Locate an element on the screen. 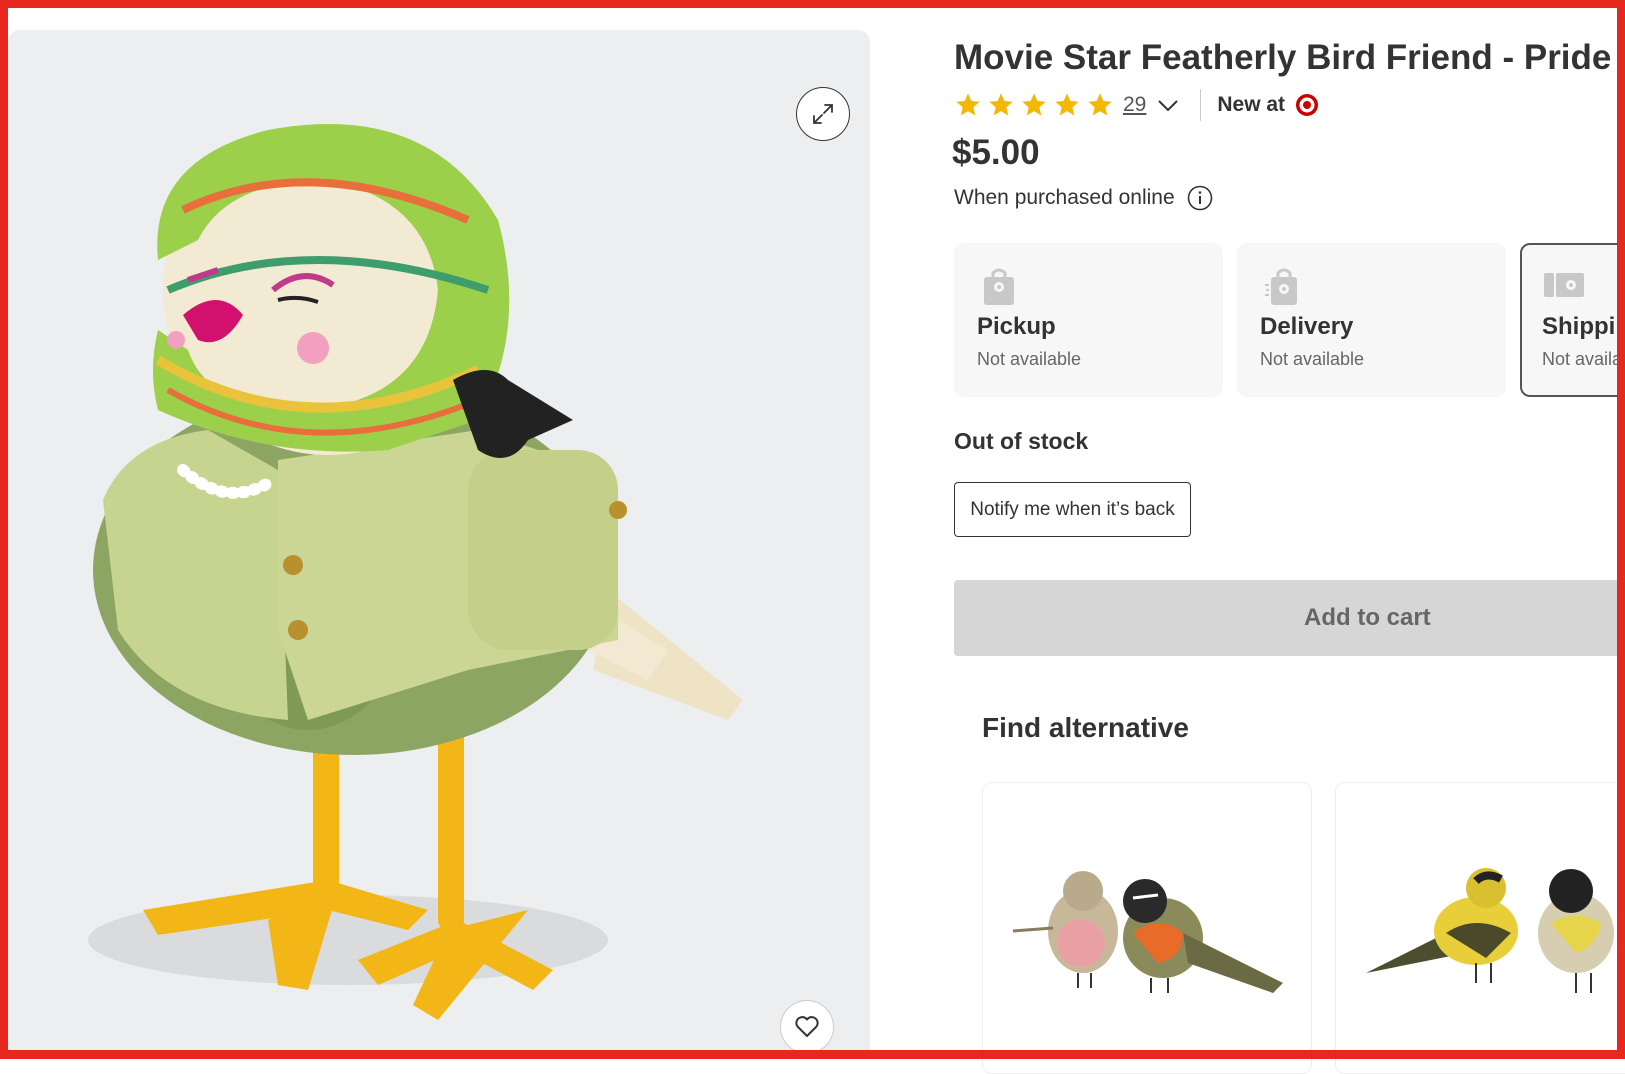 The image size is (1625, 1074). rating-row: 29 New at is located at coordinates (1136, 105).